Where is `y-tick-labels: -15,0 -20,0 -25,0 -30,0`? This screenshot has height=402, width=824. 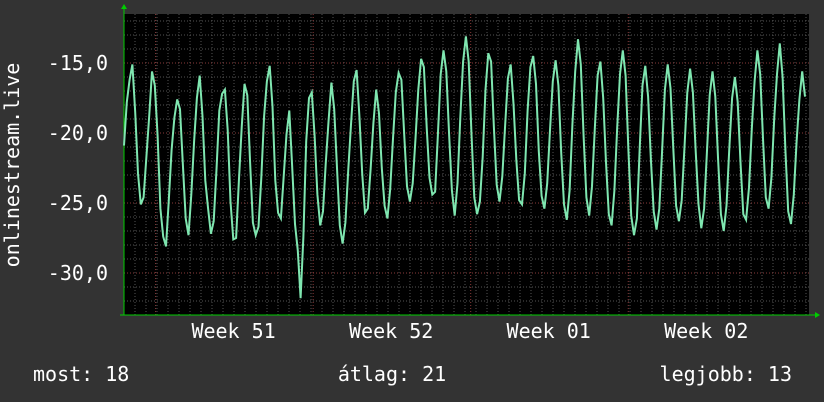
y-tick-labels: -15,0 -20,0 -25,0 -30,0 is located at coordinates (78, 168).